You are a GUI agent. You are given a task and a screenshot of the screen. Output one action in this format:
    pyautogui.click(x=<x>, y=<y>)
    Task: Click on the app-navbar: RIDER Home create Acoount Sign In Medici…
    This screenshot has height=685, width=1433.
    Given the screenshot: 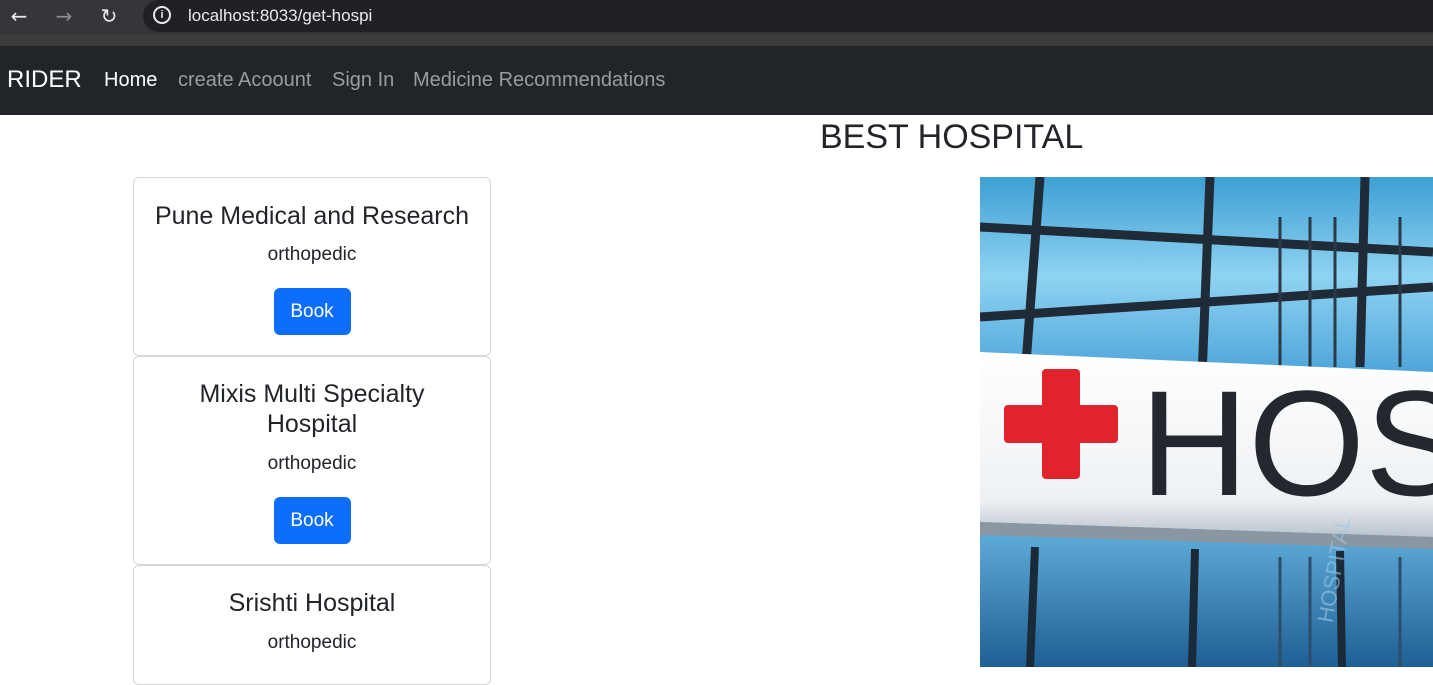 What is the action you would take?
    pyautogui.click(x=716, y=80)
    